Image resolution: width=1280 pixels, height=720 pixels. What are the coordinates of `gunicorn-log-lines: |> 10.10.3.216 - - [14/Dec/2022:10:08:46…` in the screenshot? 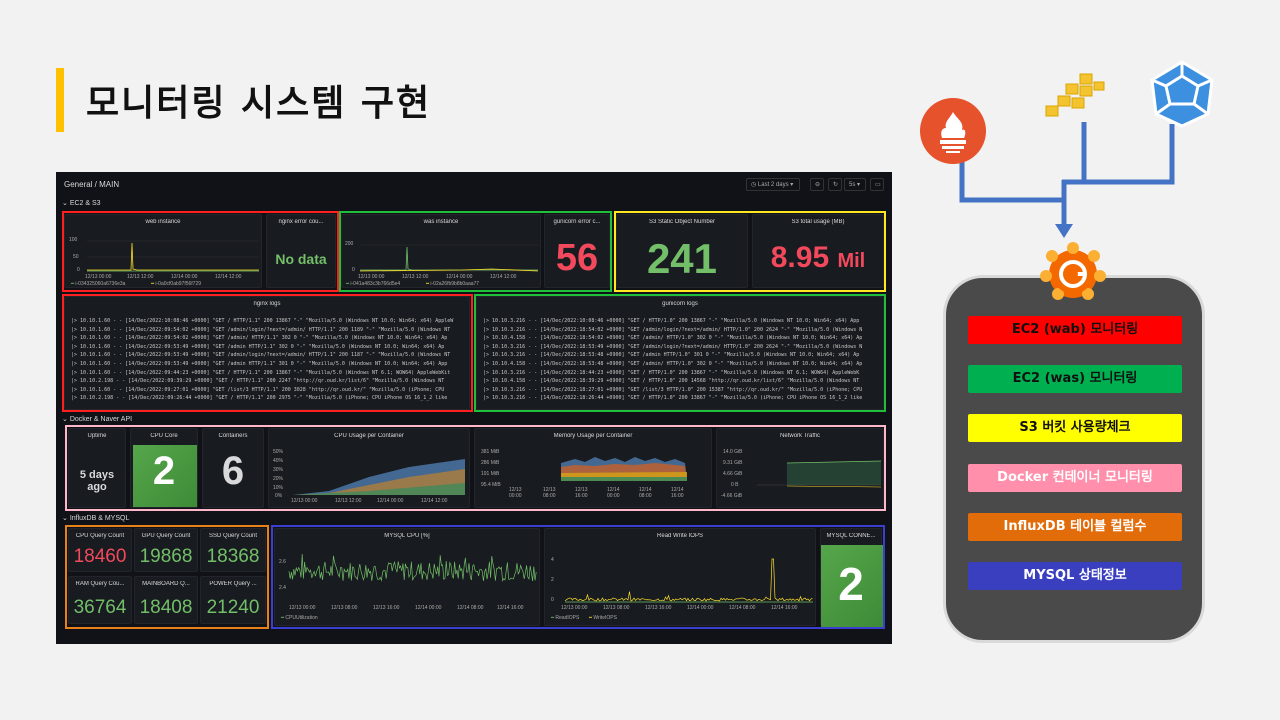 It's located at (681, 360).